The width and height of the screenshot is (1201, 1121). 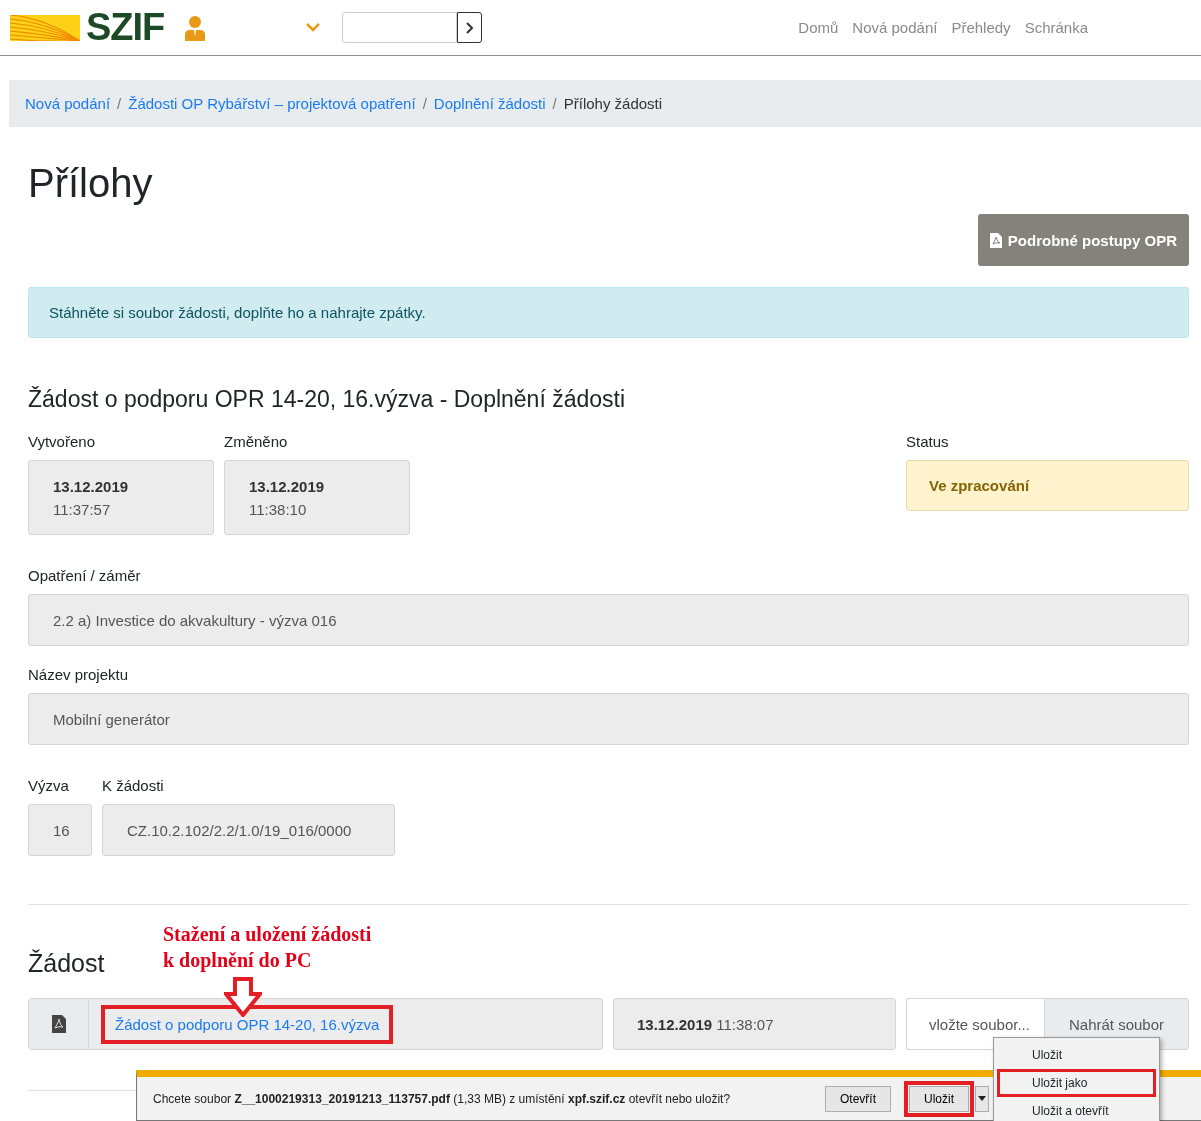 I want to click on field-label: K žádosti, so click(x=133, y=785).